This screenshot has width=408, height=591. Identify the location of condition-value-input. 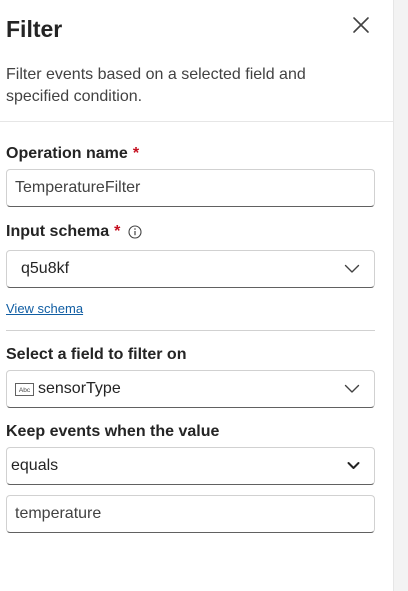
(190, 514).